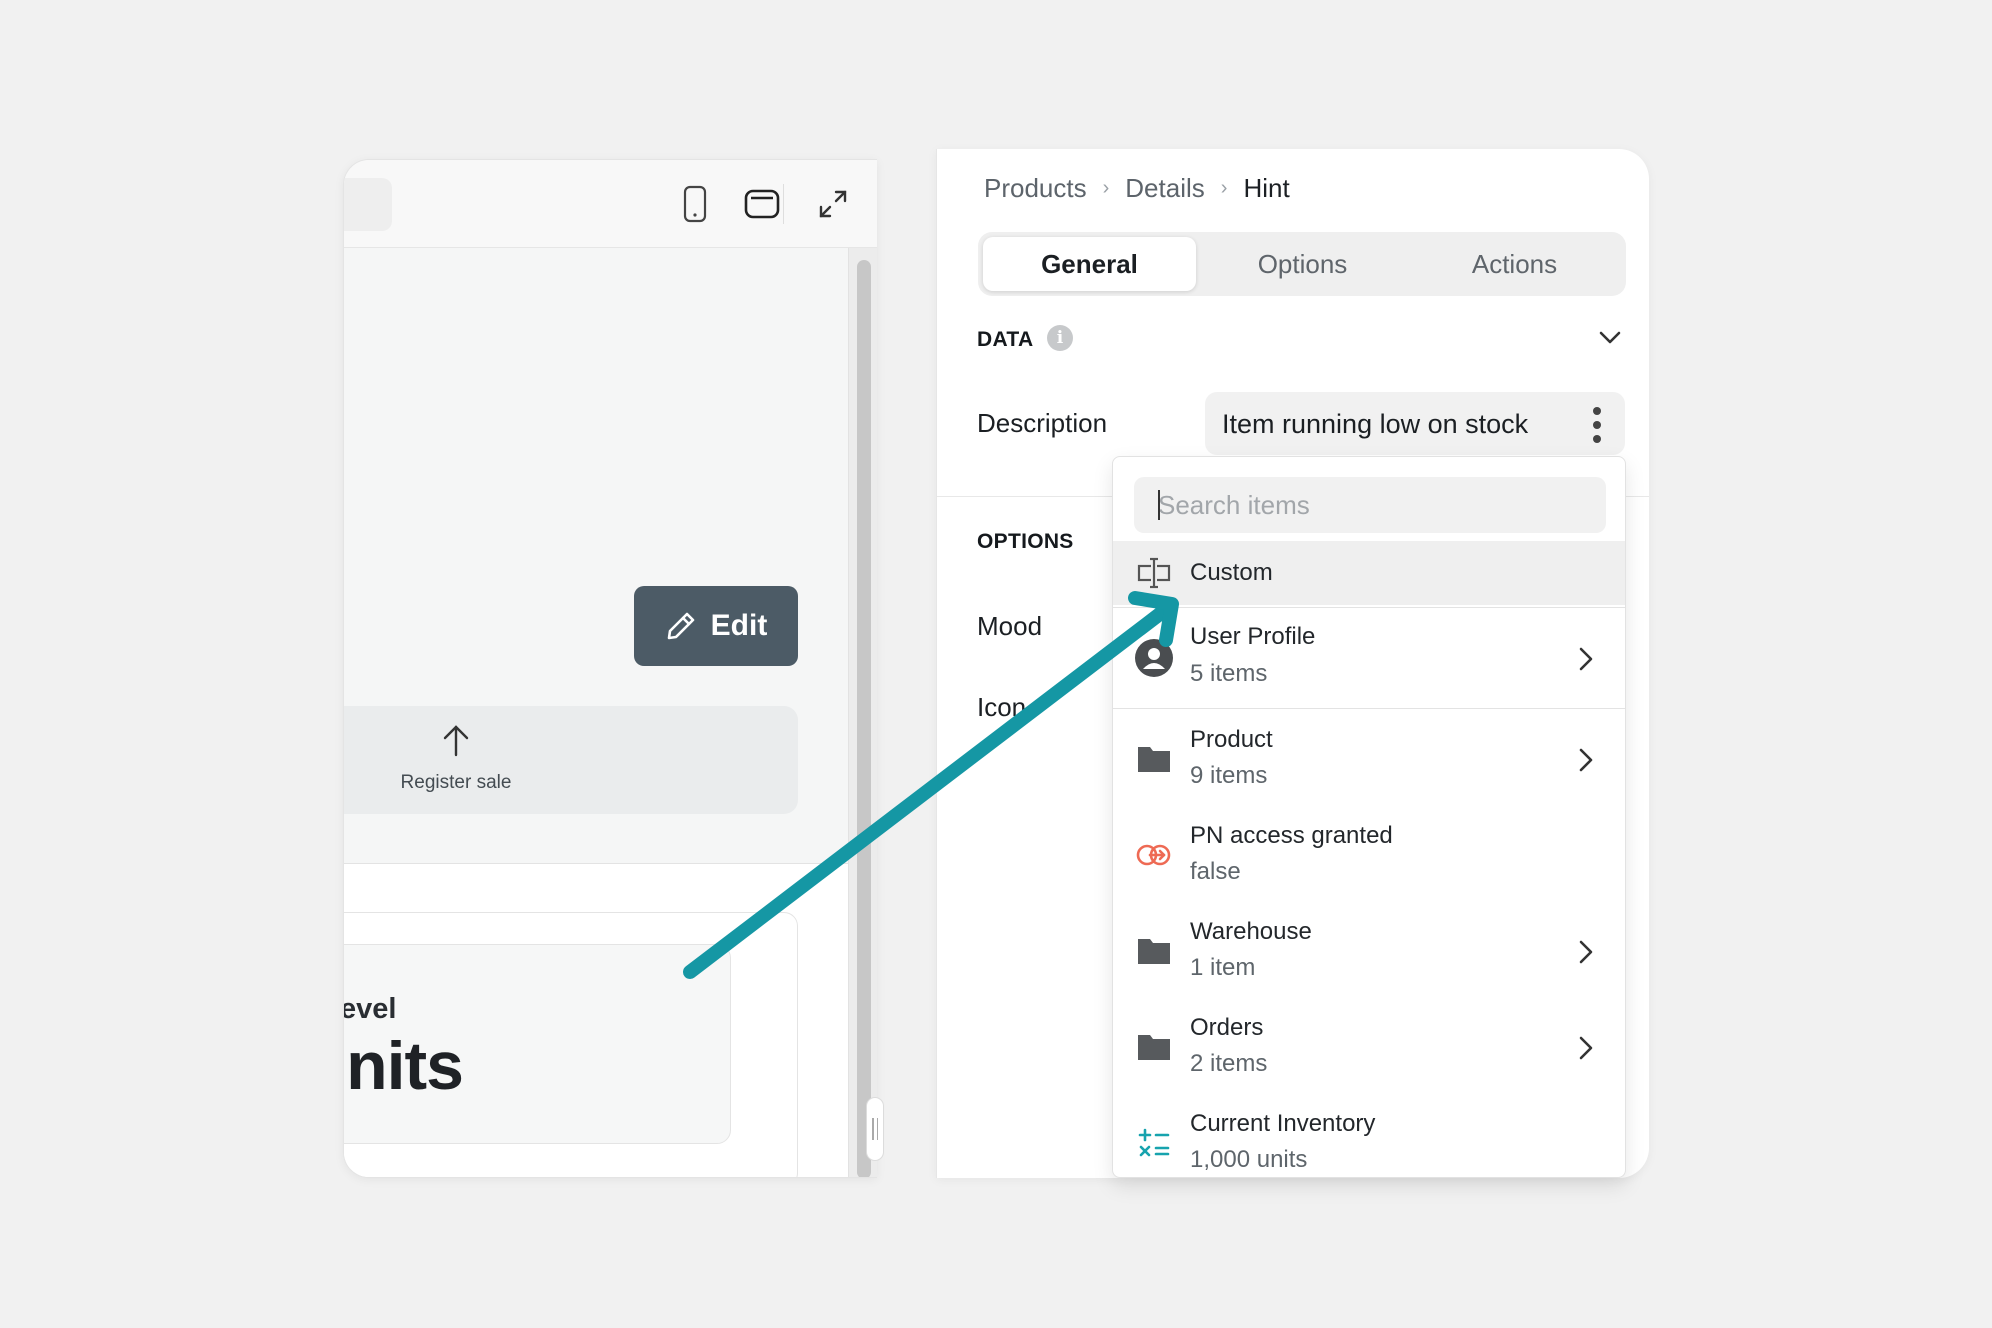 This screenshot has width=1992, height=1328. I want to click on dropdown-item-custom: Custom, so click(1369, 573).